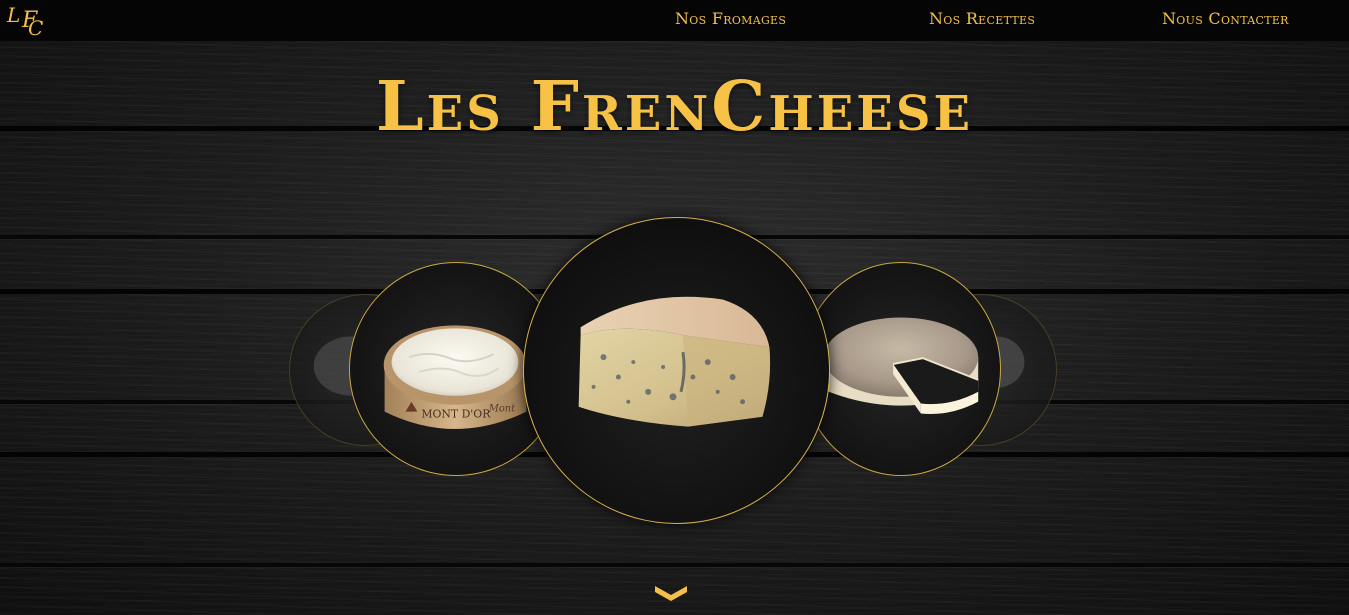 The height and width of the screenshot is (615, 1349). Describe the element at coordinates (501, 409) in the screenshot. I see `svg-text: Mont` at that location.